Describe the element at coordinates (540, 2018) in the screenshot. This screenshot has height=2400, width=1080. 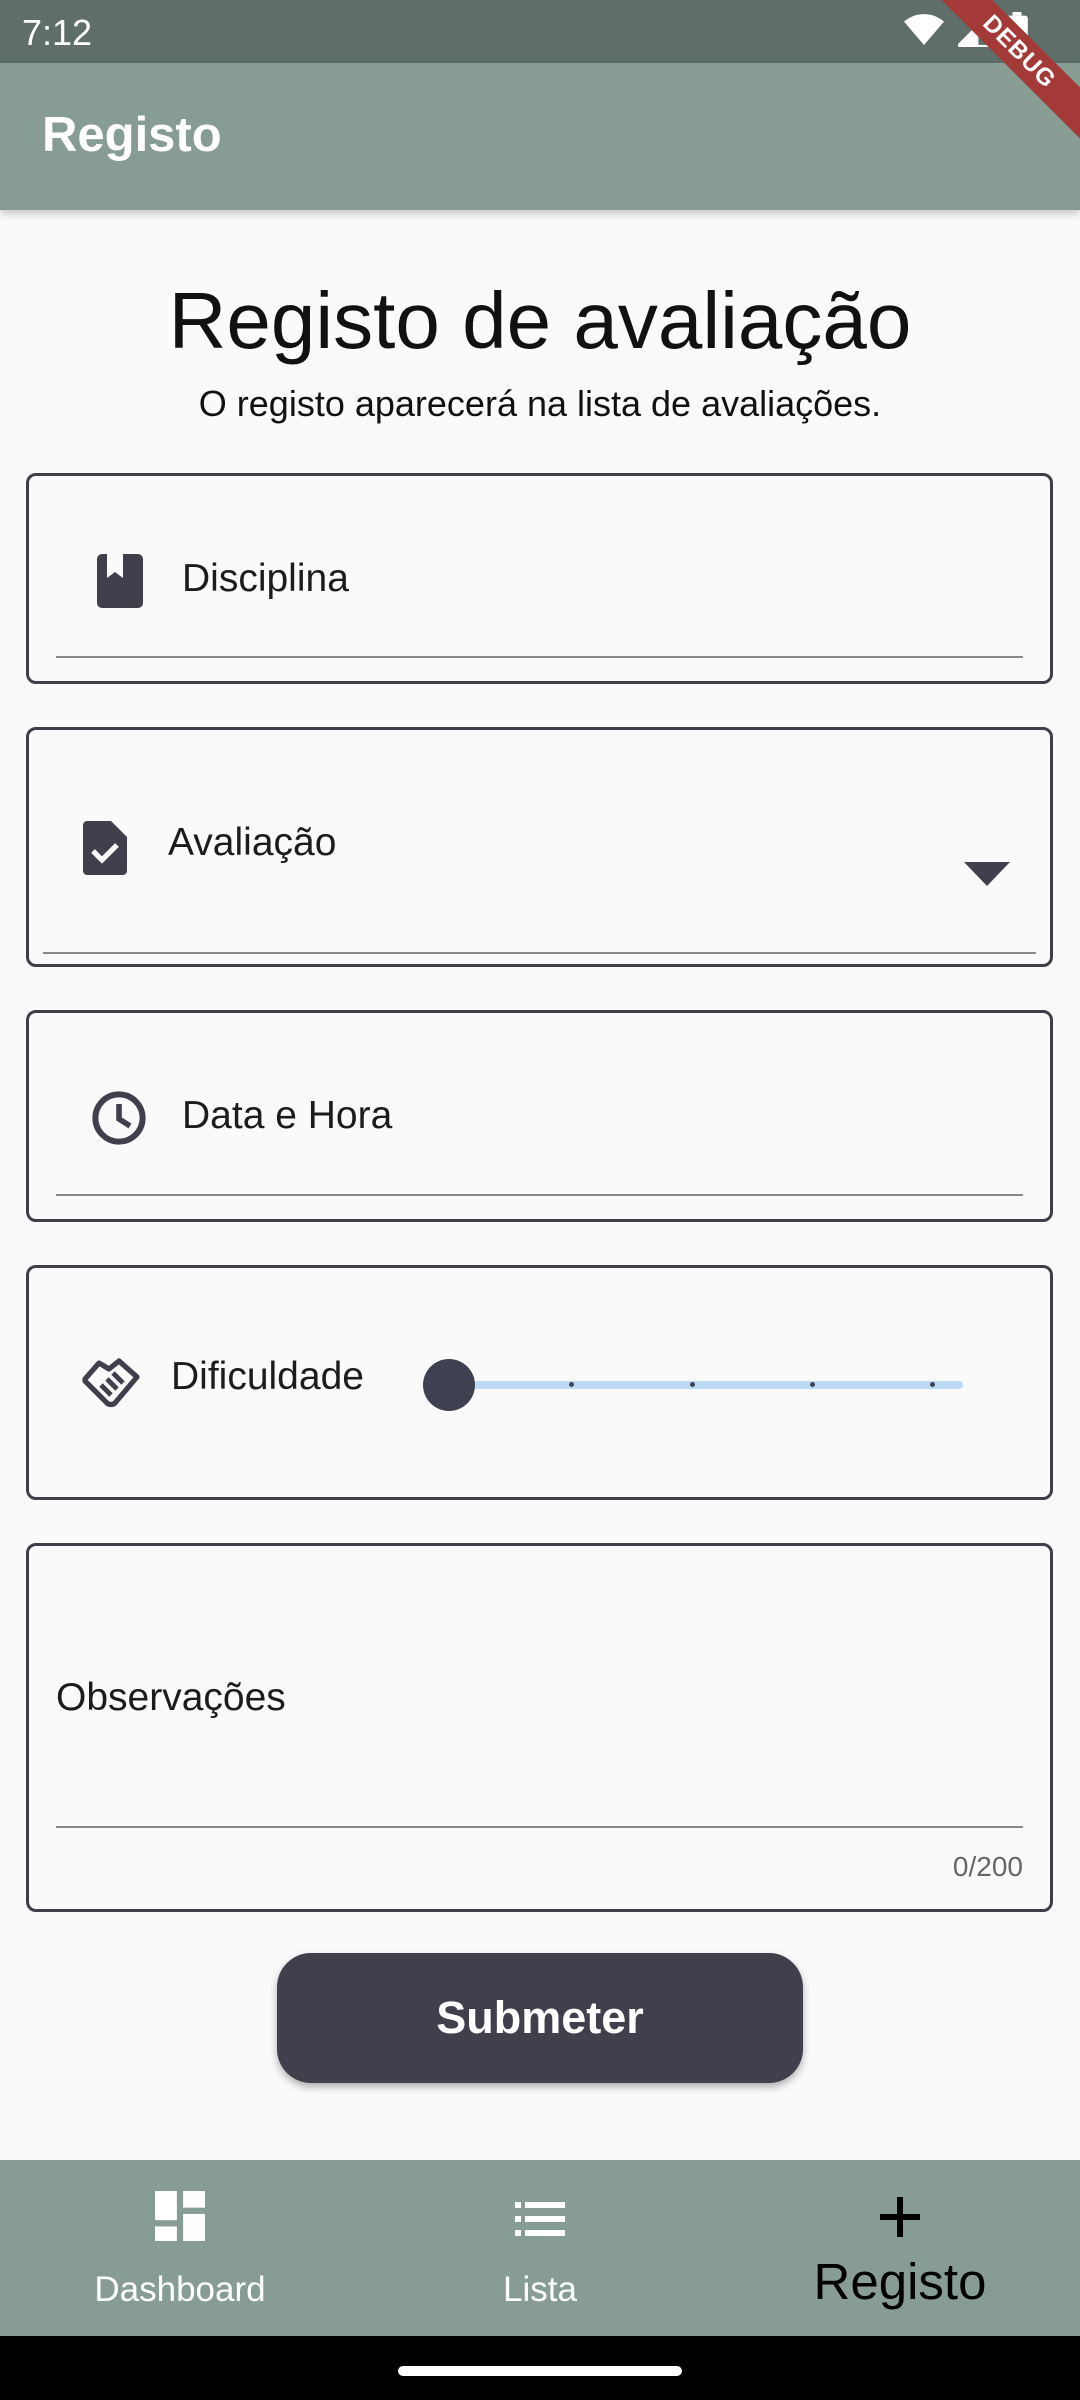
I see `submit-button: Submeter` at that location.